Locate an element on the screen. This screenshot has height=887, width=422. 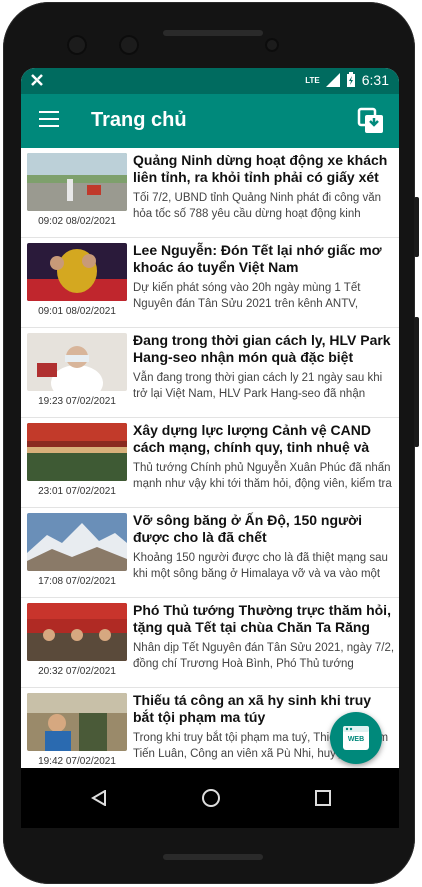
clock: 6:31 is located at coordinates (375, 80).